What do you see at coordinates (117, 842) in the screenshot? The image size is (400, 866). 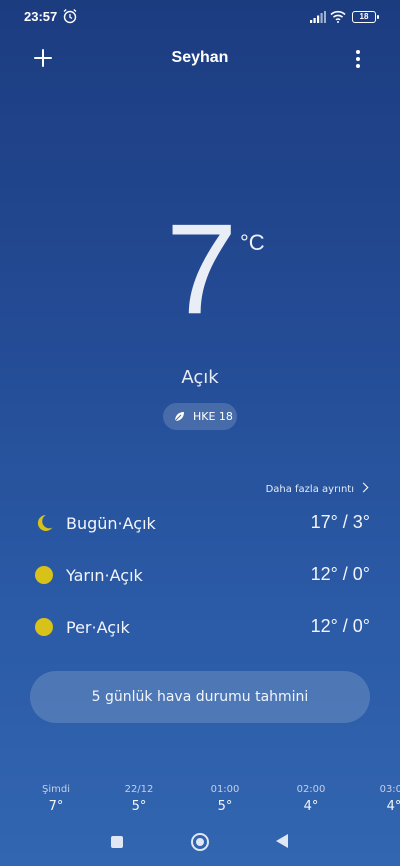 I see `recents-button` at bounding box center [117, 842].